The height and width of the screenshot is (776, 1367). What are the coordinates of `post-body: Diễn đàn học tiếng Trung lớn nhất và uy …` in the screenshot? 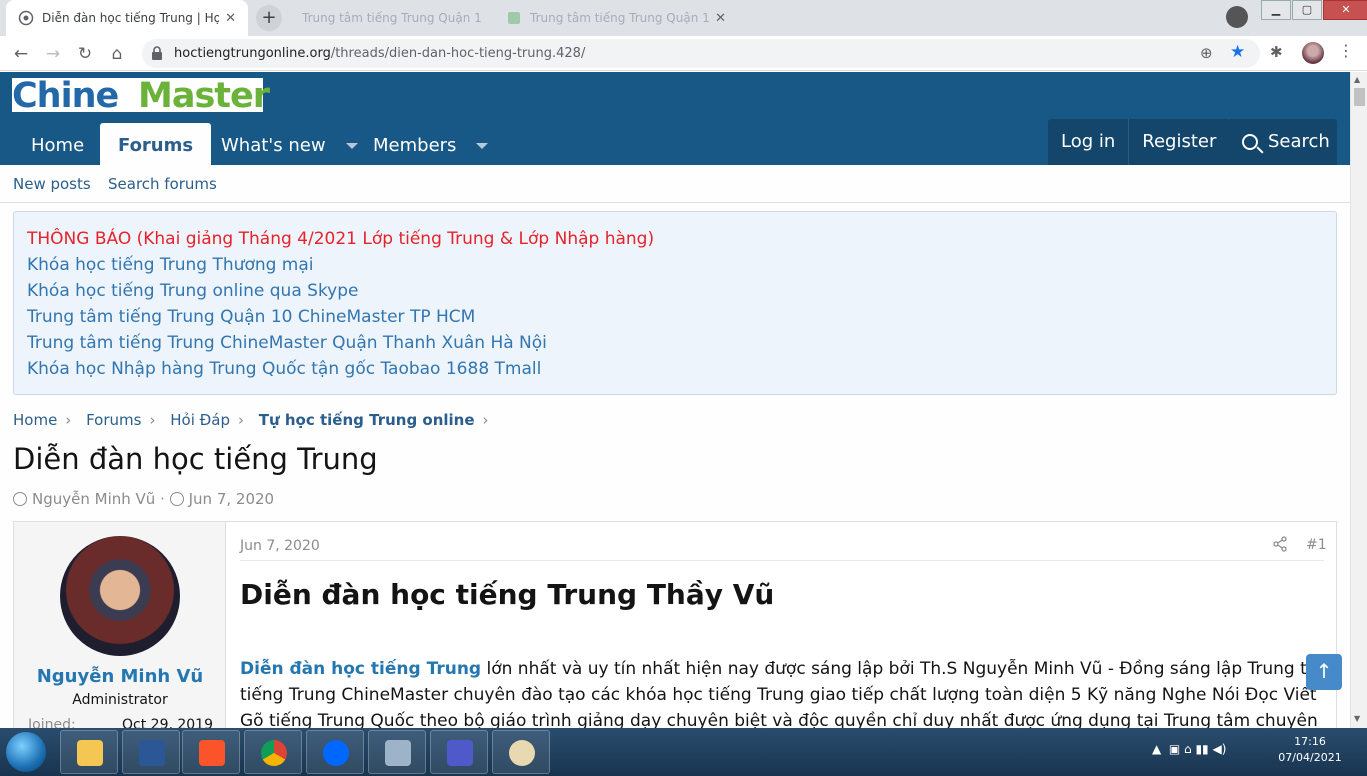 It's located at (787, 692).